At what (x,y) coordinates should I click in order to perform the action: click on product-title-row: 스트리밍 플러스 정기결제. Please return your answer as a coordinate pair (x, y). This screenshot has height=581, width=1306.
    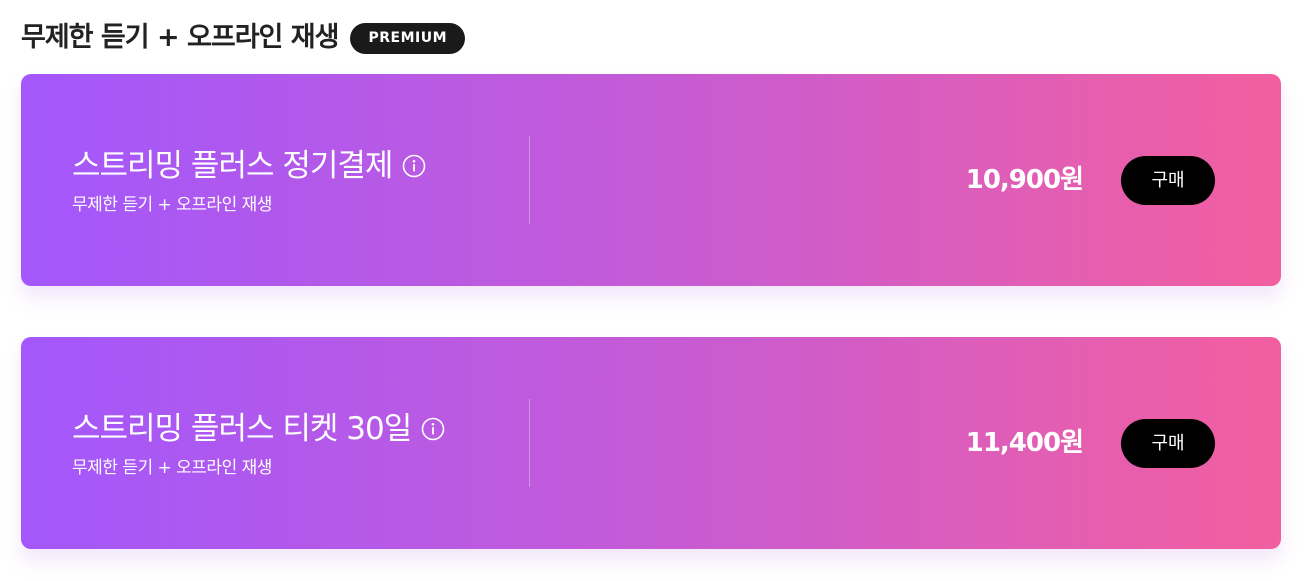
    Looking at the image, I should click on (249, 166).